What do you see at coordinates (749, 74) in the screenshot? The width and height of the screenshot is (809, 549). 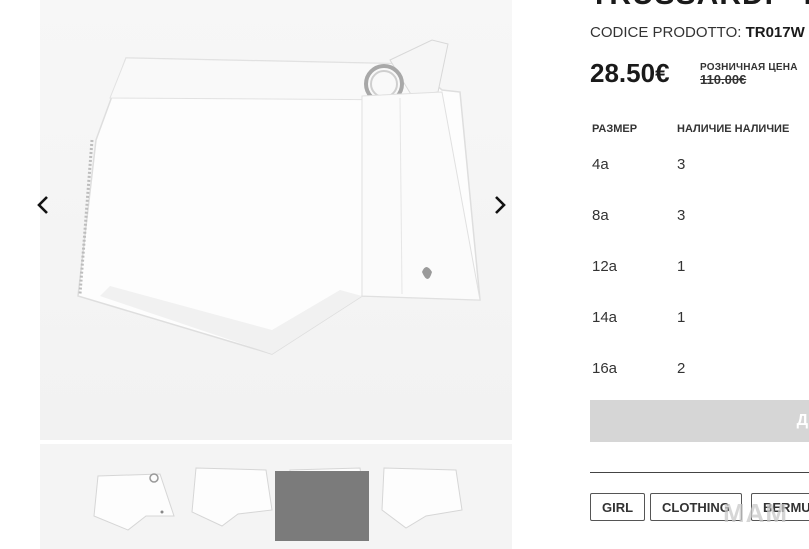 I see `retail-price-block: РОЗНИЧНАЯ ЦЕНА 110.00€` at bounding box center [749, 74].